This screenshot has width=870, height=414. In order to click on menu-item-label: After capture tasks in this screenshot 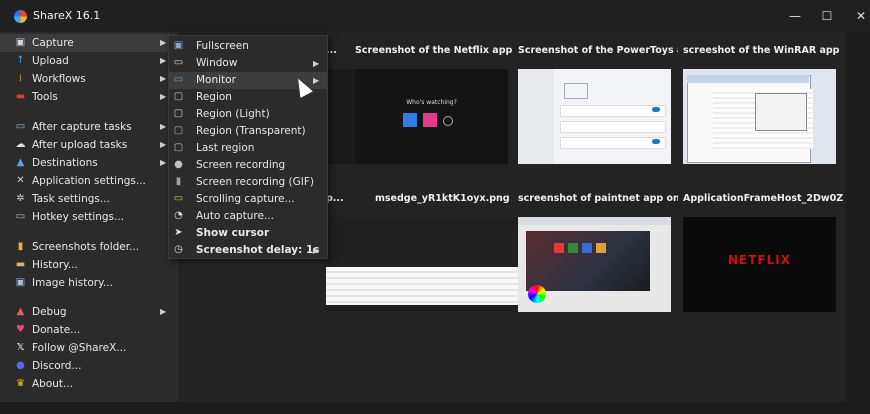, I will do `click(82, 127)`.